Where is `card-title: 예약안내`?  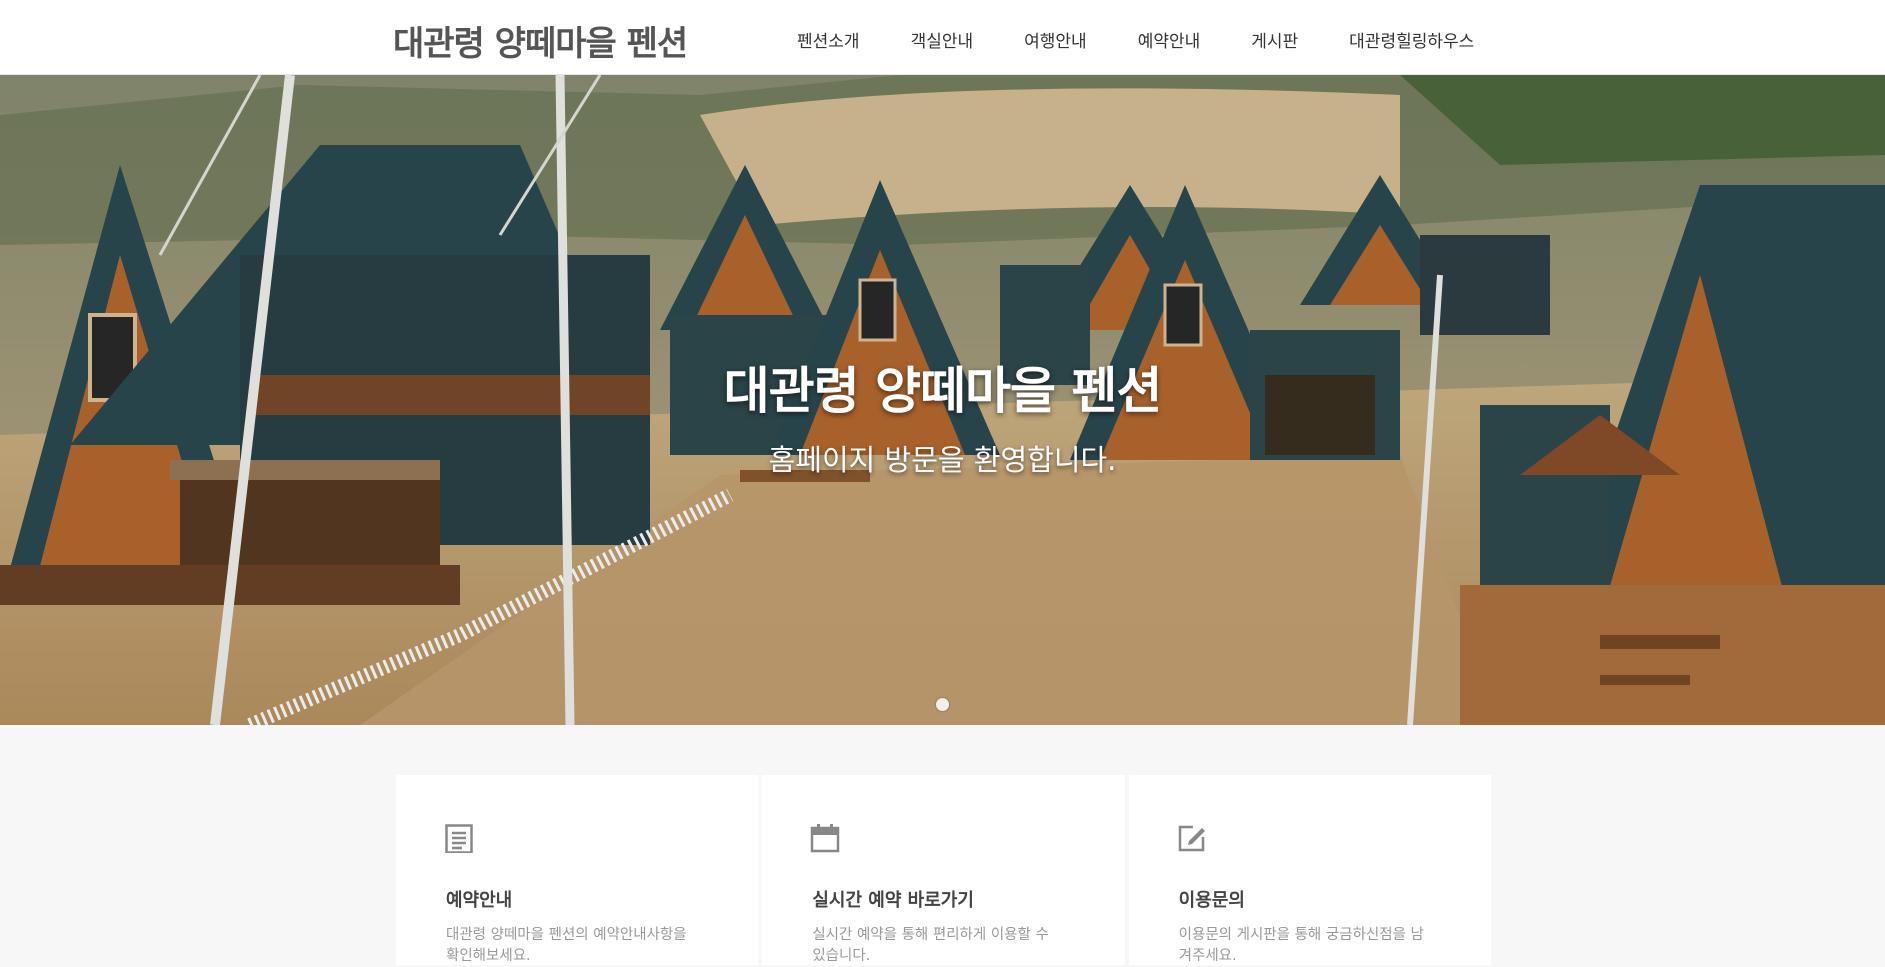 card-title: 예약안내 is located at coordinates (479, 900).